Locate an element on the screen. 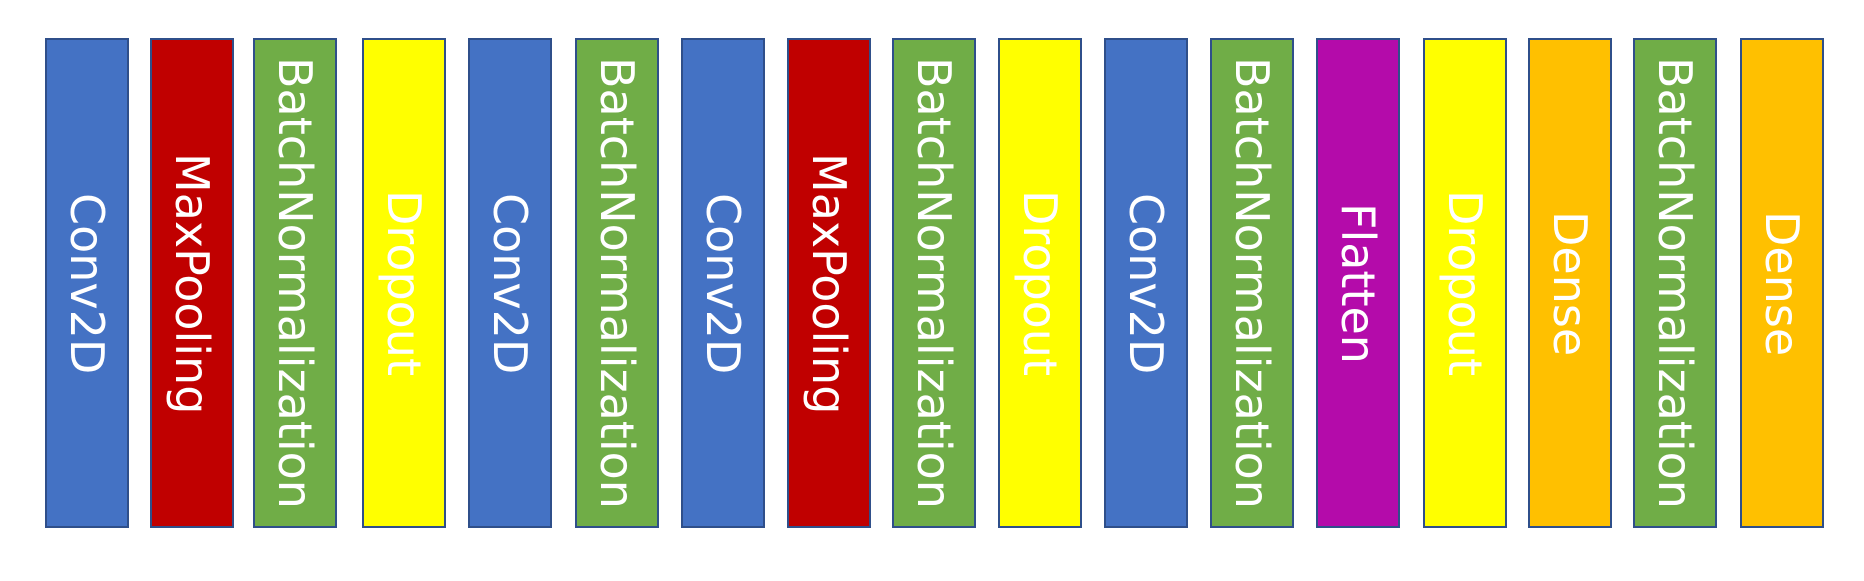 The image size is (1864, 581). layer-block-9: BatchNormalization is located at coordinates (934, 283).